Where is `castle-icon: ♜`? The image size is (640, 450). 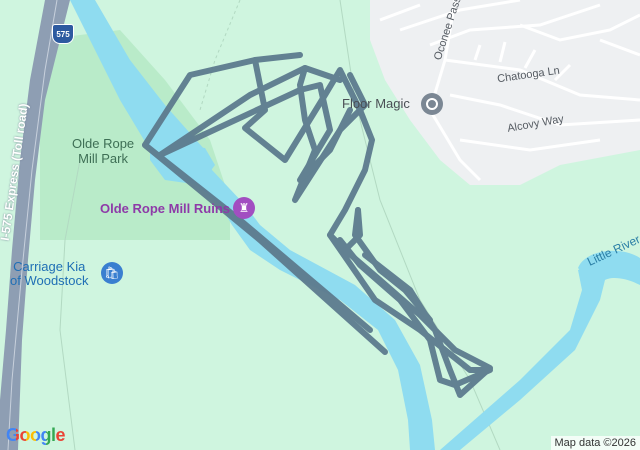
castle-icon: ♜ is located at coordinates (244, 208).